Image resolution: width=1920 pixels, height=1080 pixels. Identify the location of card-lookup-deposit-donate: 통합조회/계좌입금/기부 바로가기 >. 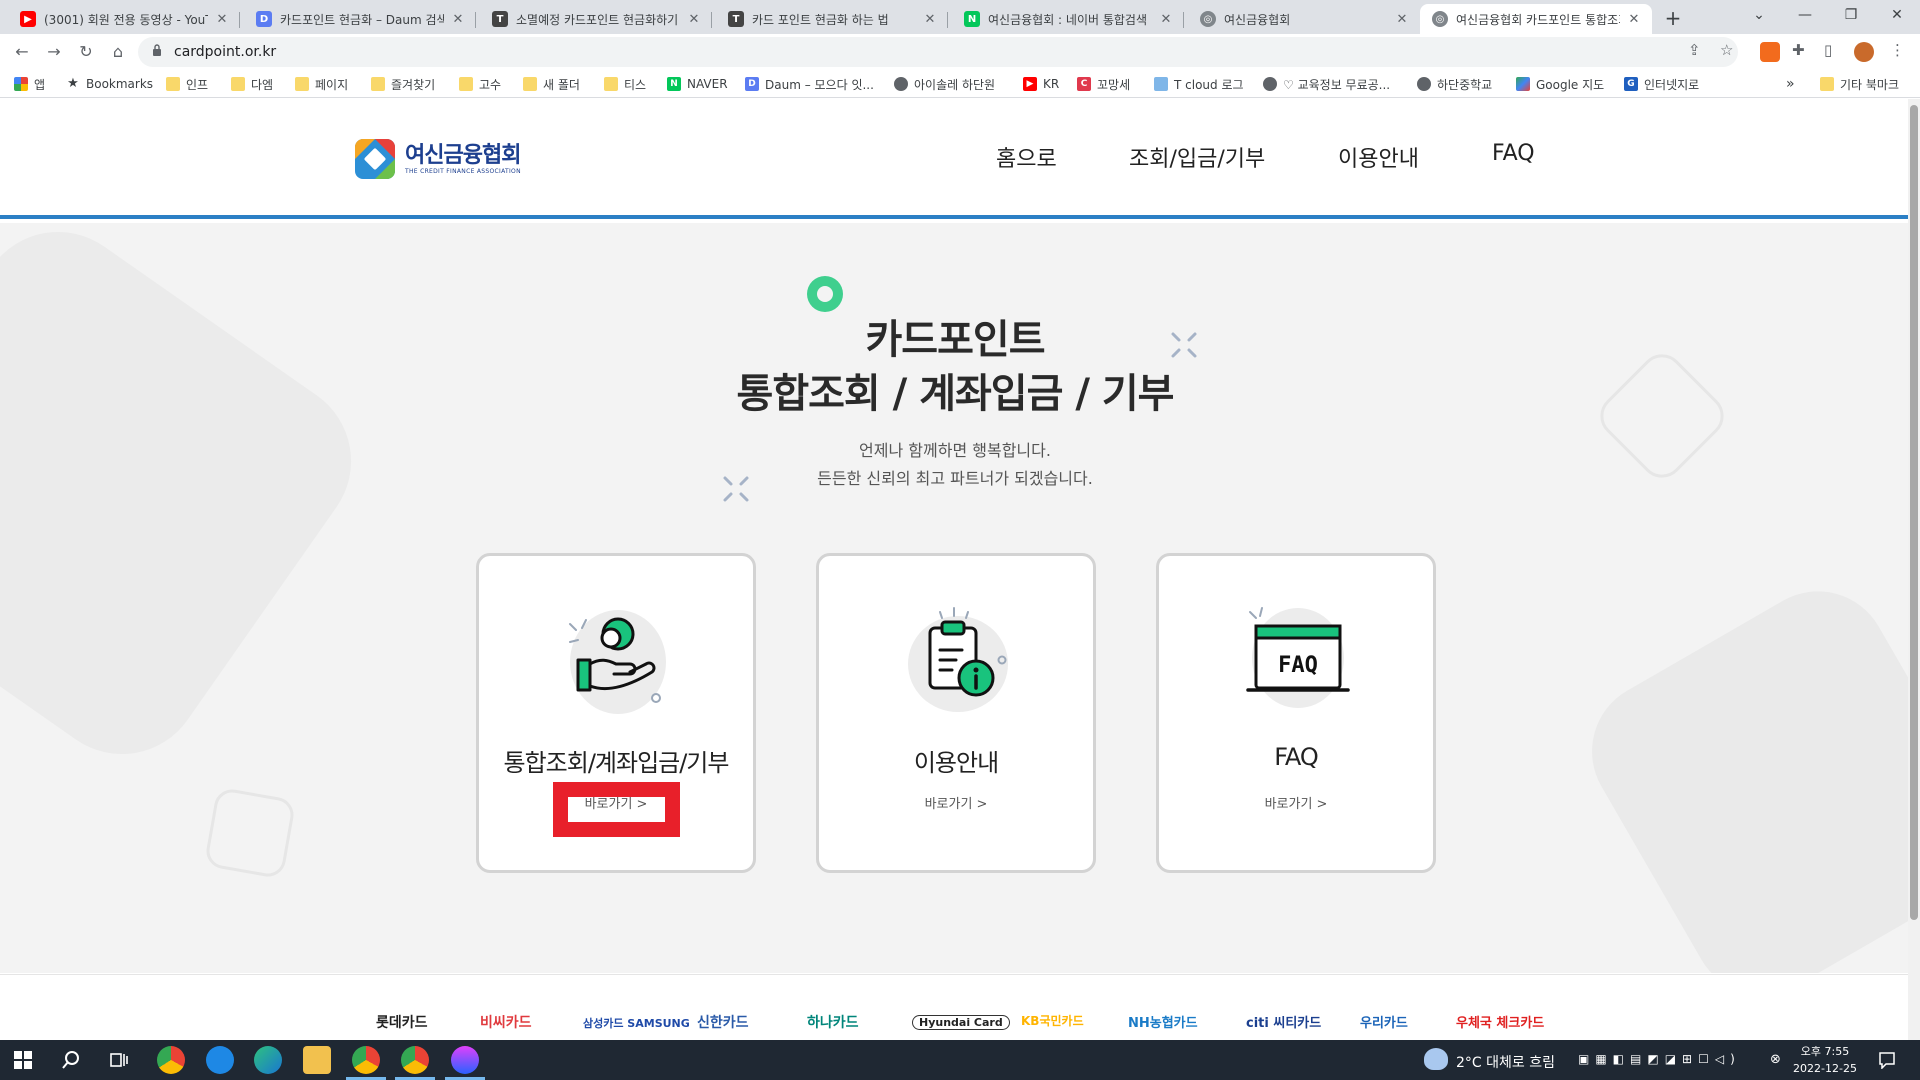
(616, 713).